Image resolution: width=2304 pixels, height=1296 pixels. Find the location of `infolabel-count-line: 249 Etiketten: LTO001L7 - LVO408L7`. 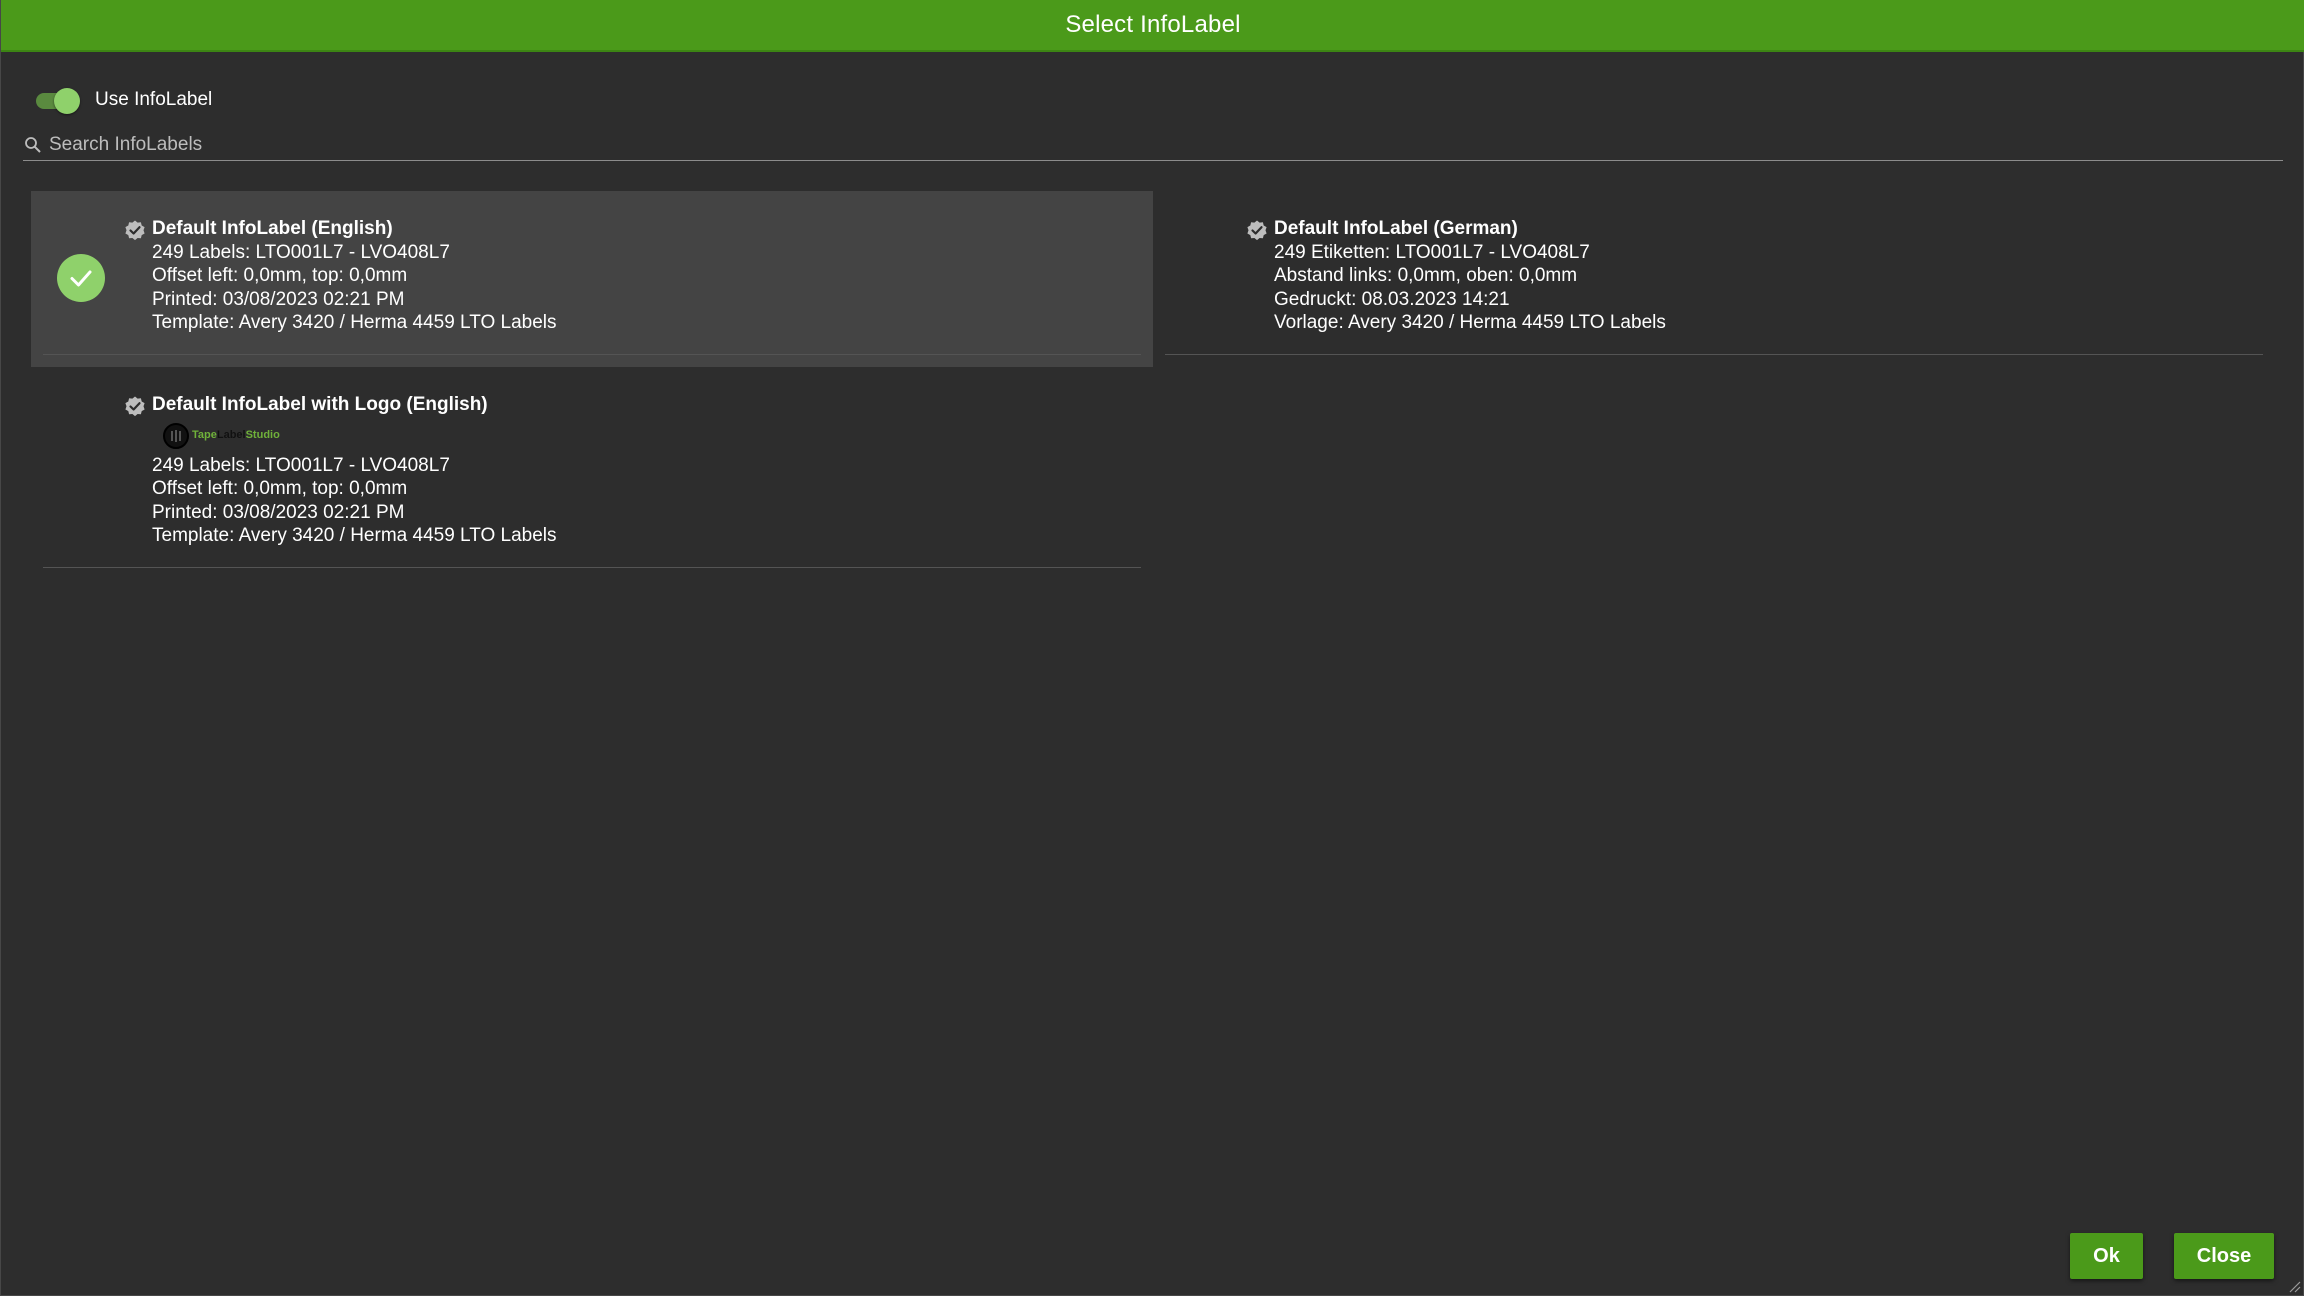

infolabel-count-line: 249 Etiketten: LTO001L7 - LVO408L7 is located at coordinates (1432, 252).